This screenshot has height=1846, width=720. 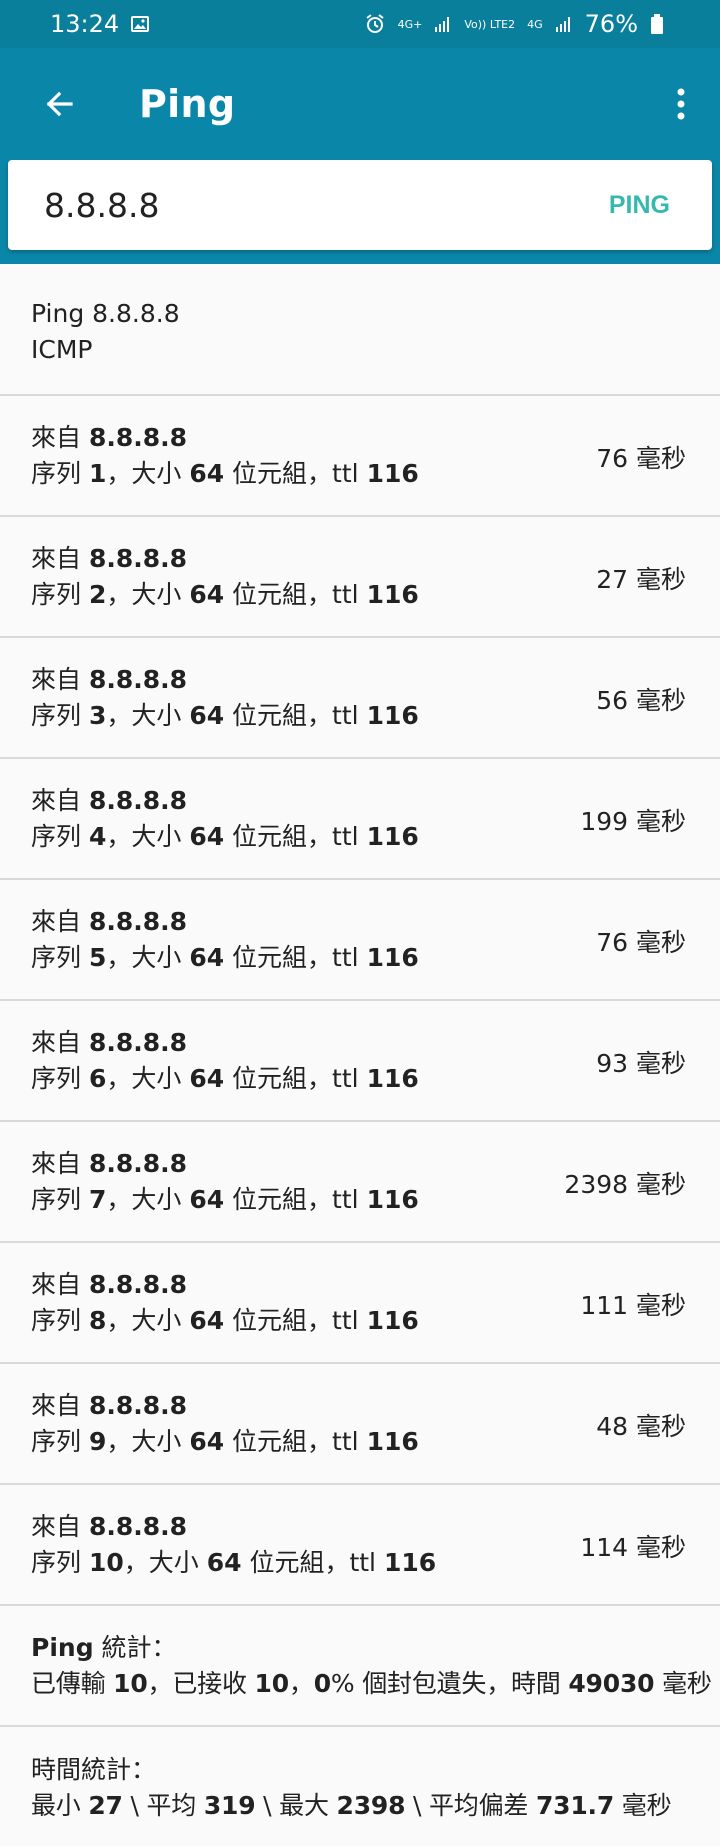 I want to click on ping-result-text: 來自 8.8.8.8 序列 1，大小 64 位元組，ttl 116, so click(x=225, y=455).